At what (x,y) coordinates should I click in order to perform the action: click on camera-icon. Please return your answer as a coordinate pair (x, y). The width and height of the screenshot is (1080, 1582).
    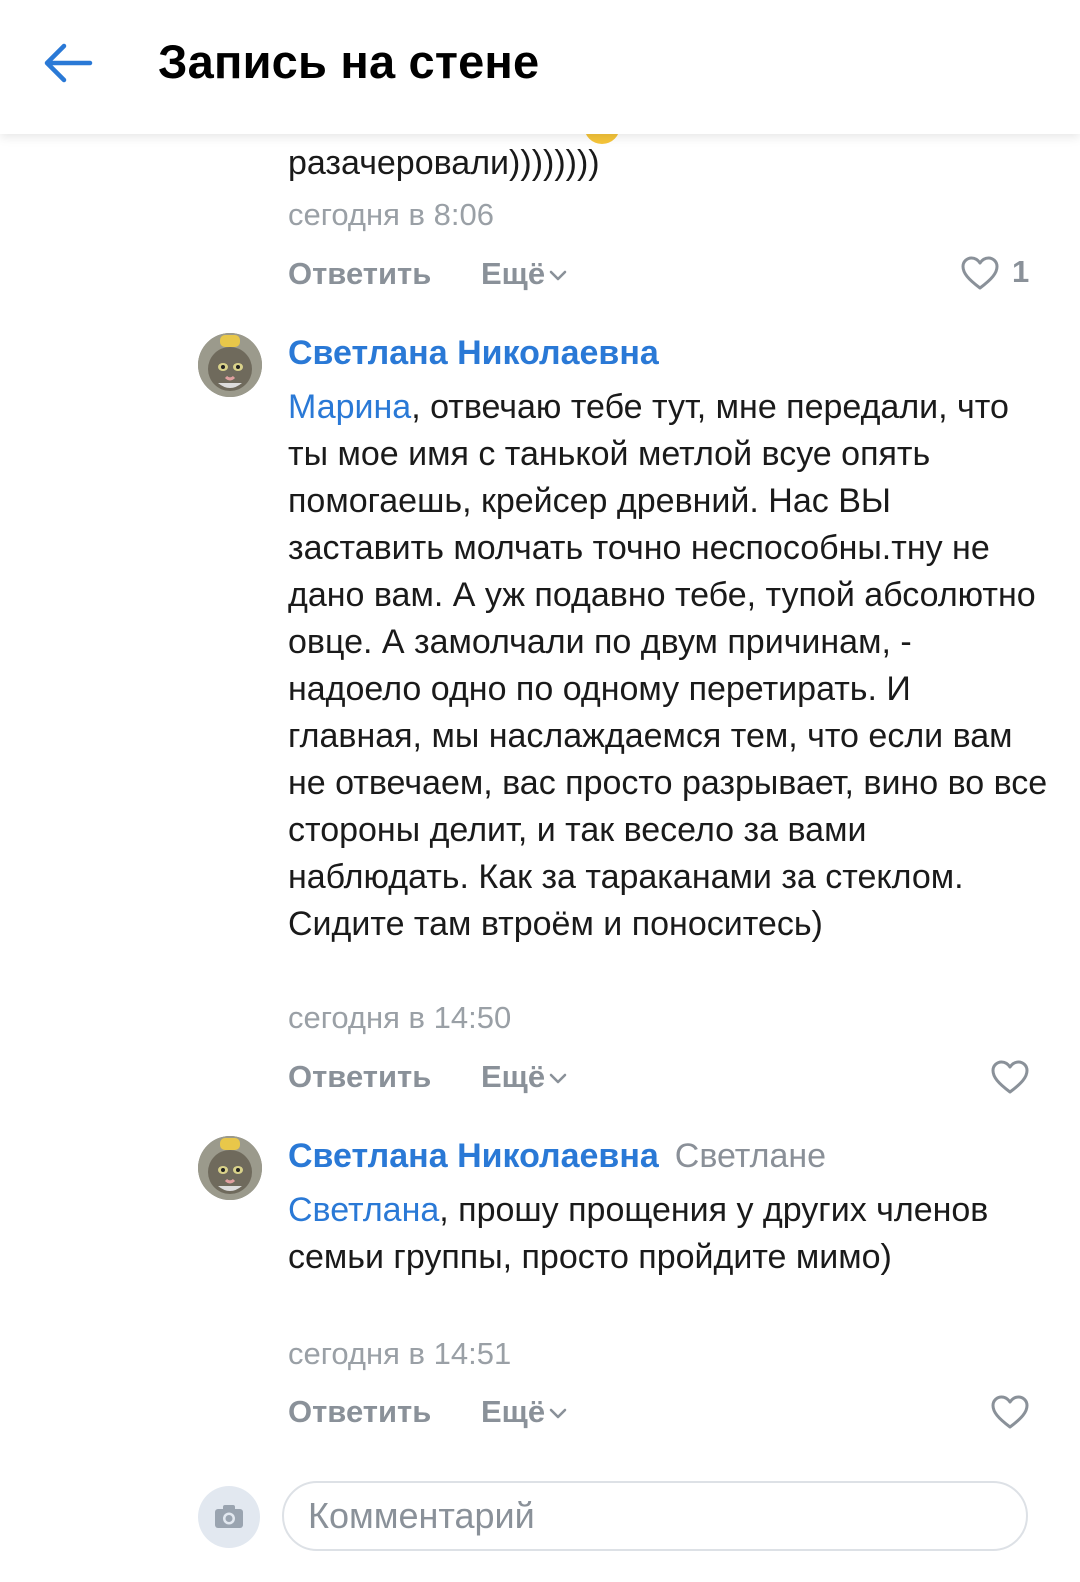
    Looking at the image, I should click on (229, 1516).